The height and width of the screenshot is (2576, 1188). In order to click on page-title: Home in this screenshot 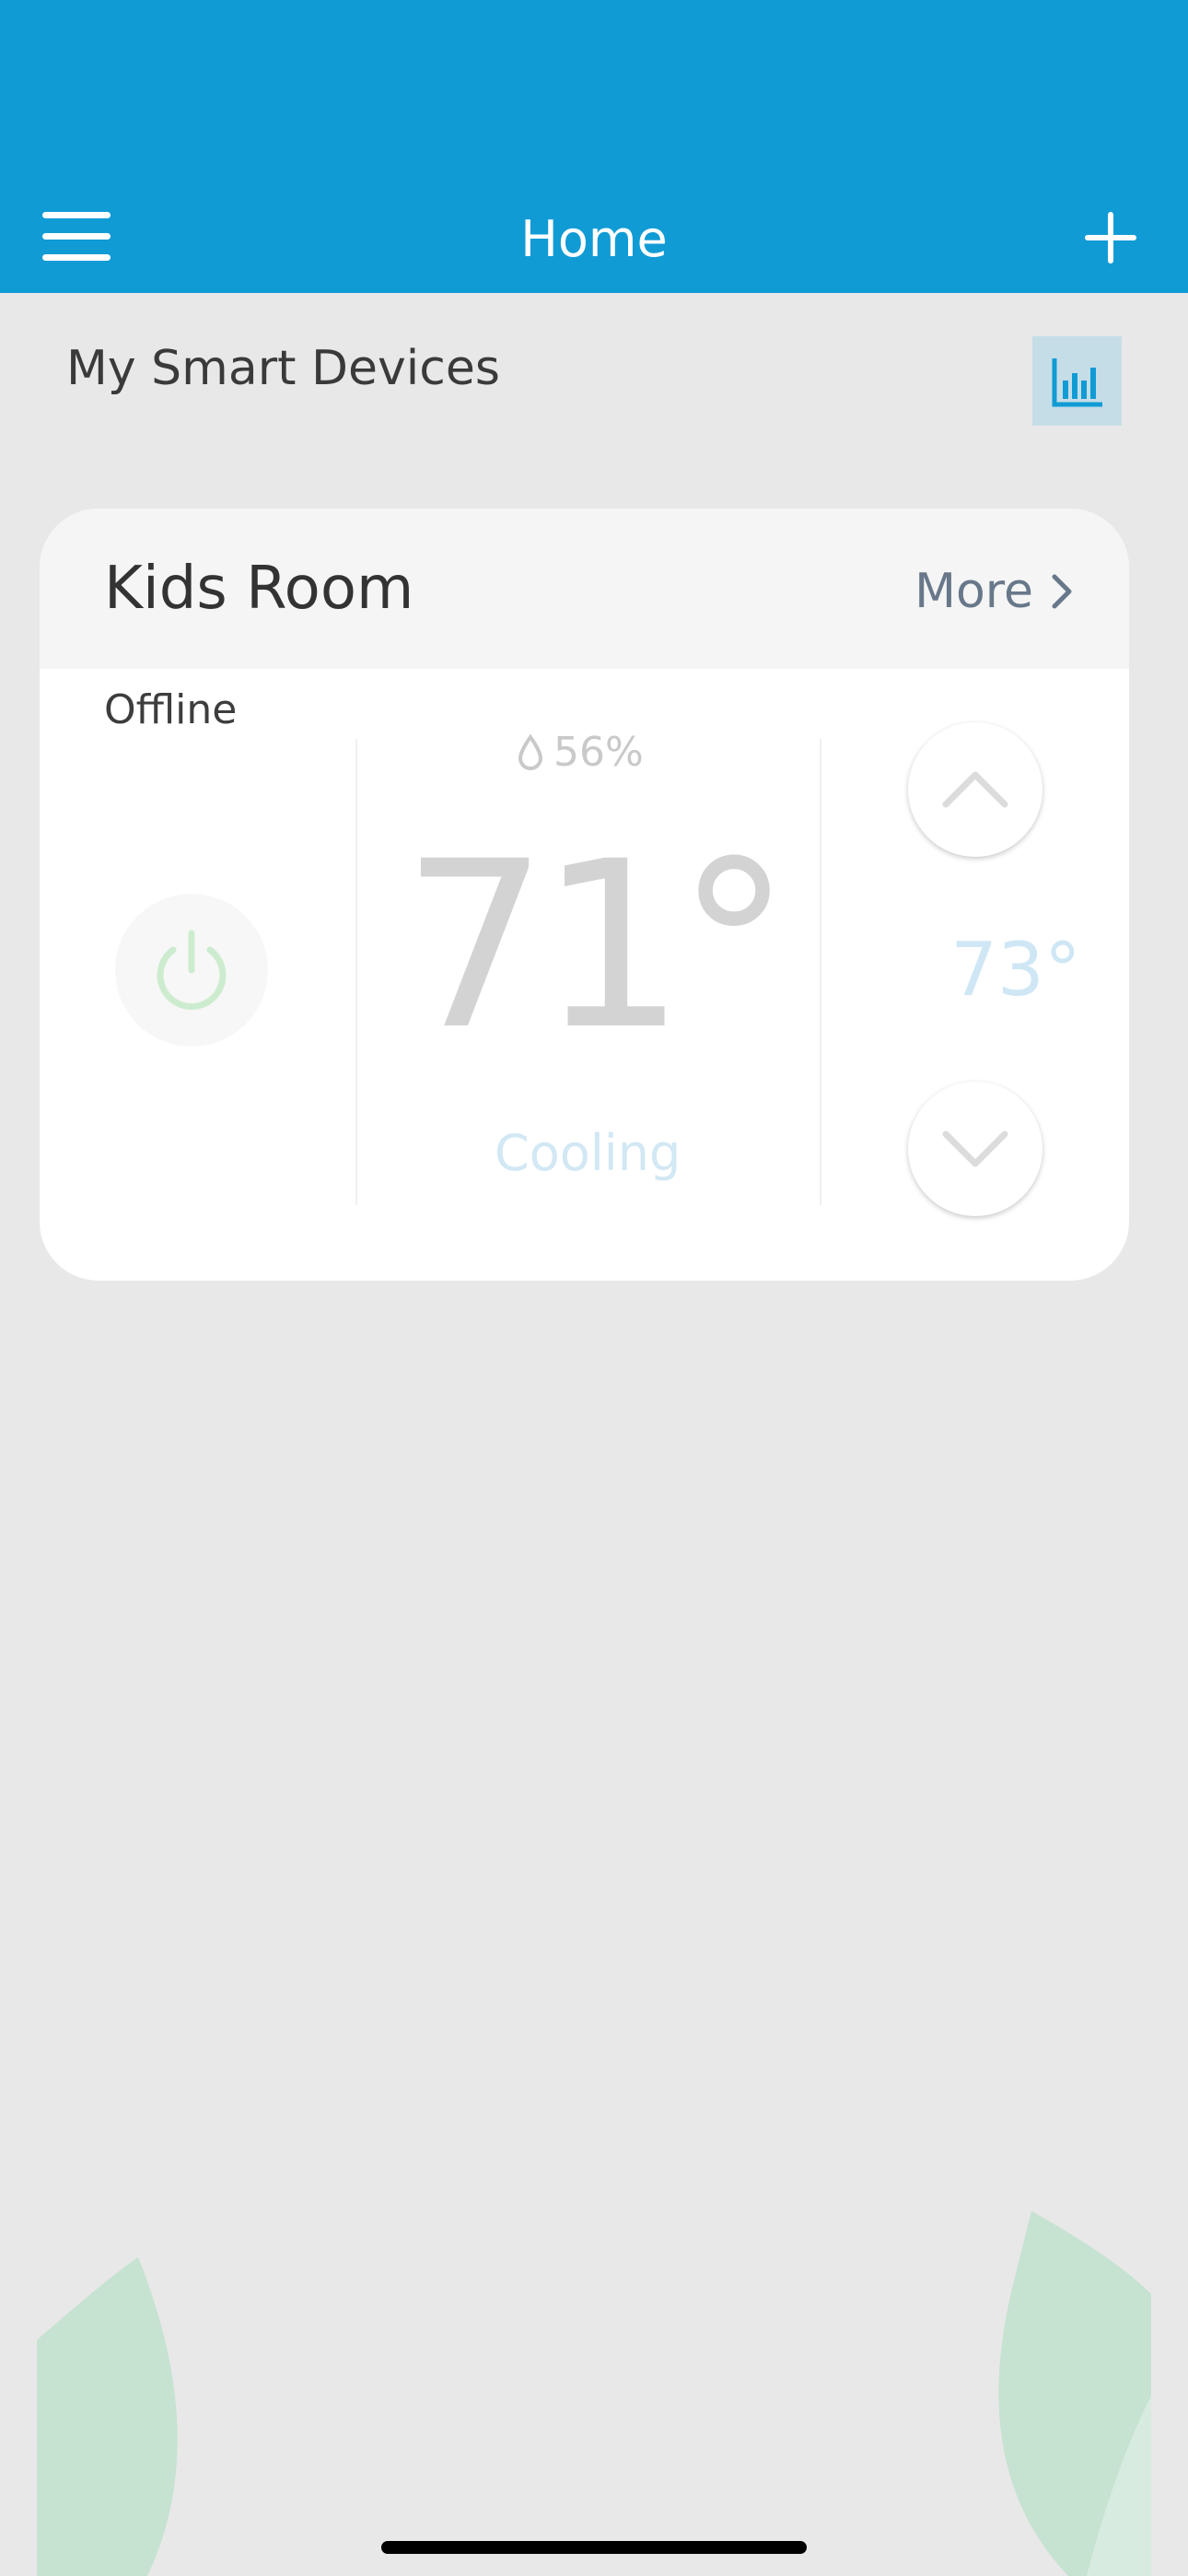, I will do `click(594, 239)`.